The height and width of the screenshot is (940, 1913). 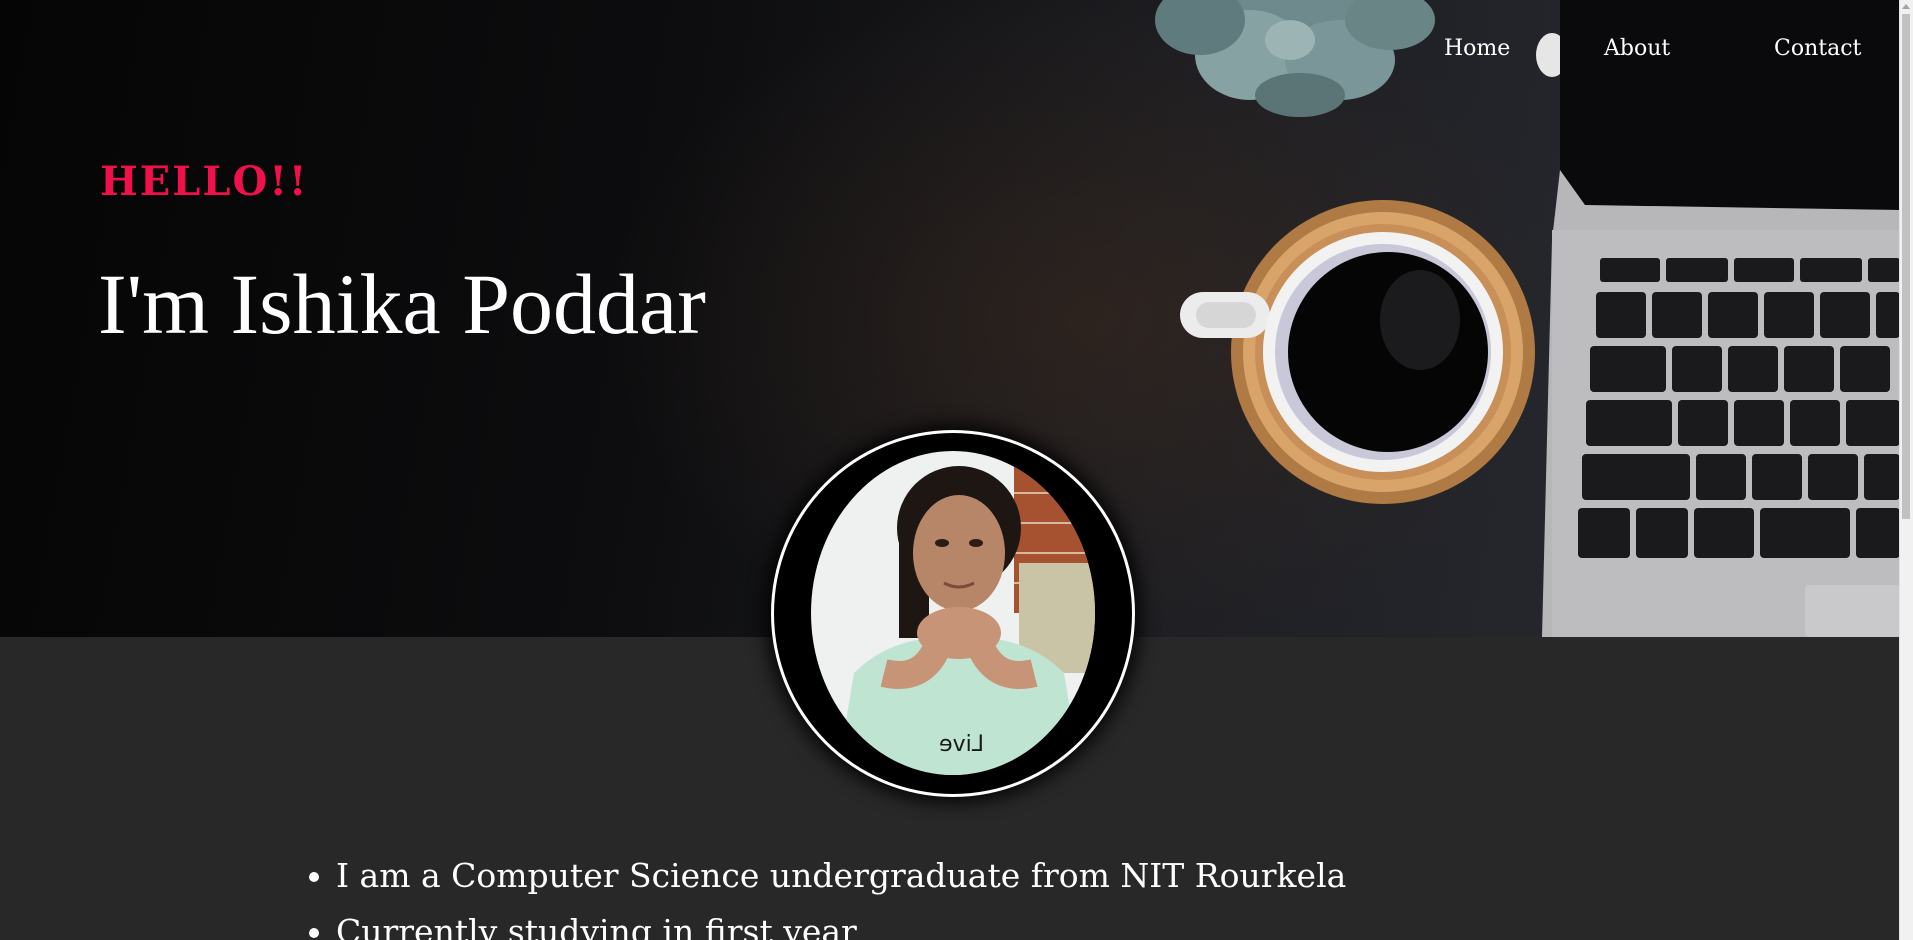 What do you see at coordinates (961, 744) in the screenshot?
I see `svg-text: Live` at bounding box center [961, 744].